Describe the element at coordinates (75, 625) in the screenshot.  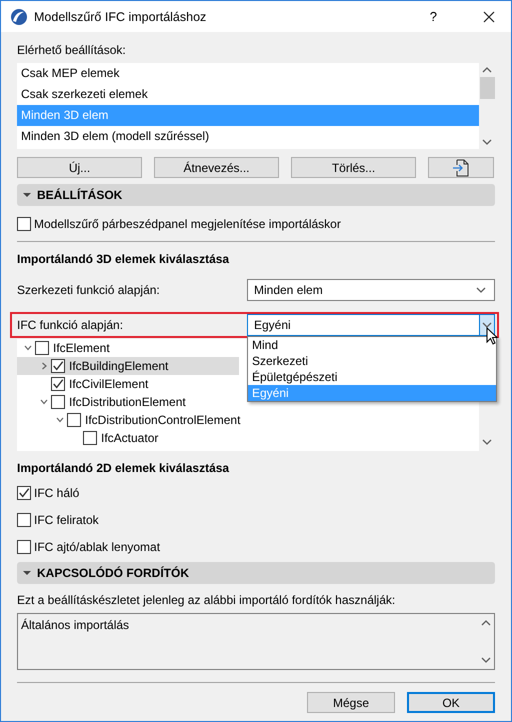
I see `list-item: Általános importálás` at that location.